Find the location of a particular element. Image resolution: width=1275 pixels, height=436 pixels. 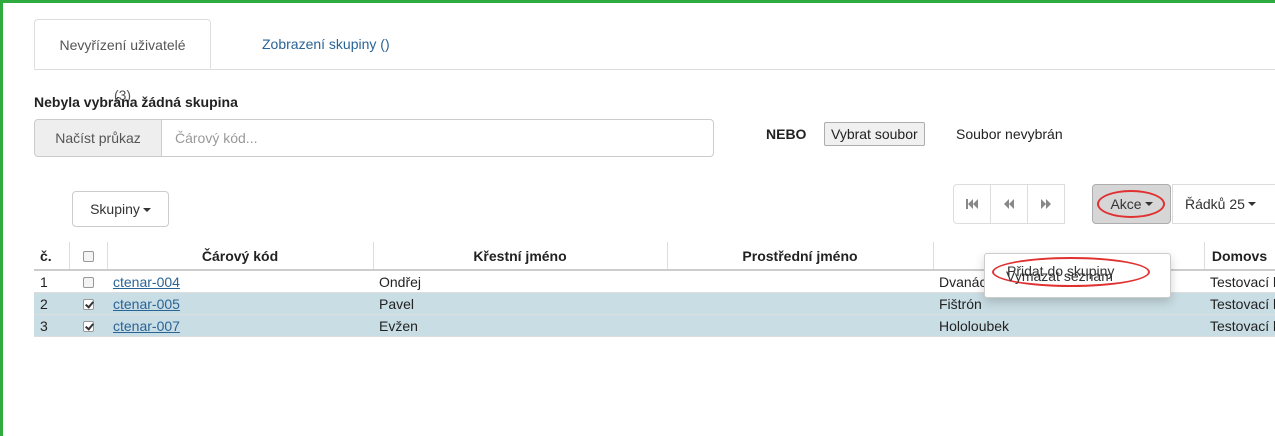

next-page-button is located at coordinates (1046, 204).